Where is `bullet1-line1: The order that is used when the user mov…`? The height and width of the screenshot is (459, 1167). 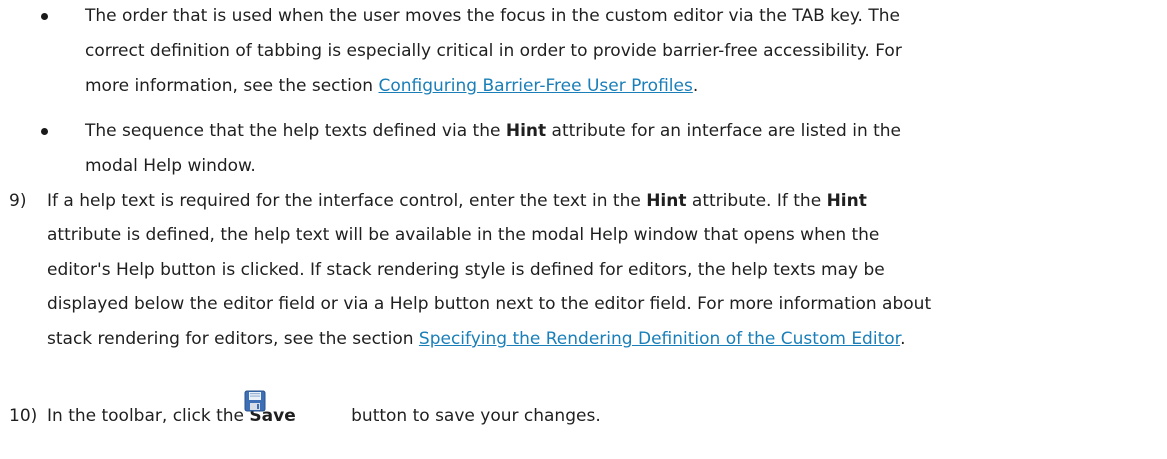
bullet1-line1: The order that is used when the user mov… is located at coordinates (492, 16).